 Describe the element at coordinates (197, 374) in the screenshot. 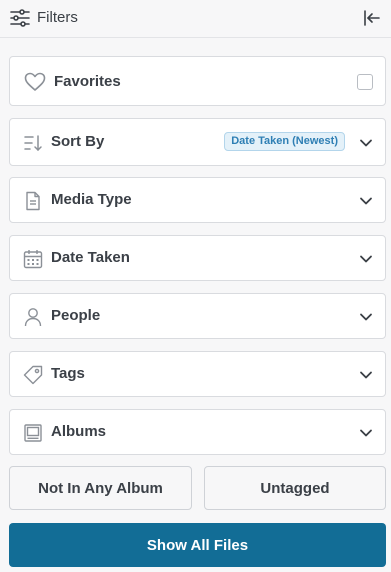

I see `tags-section: Tags` at that location.